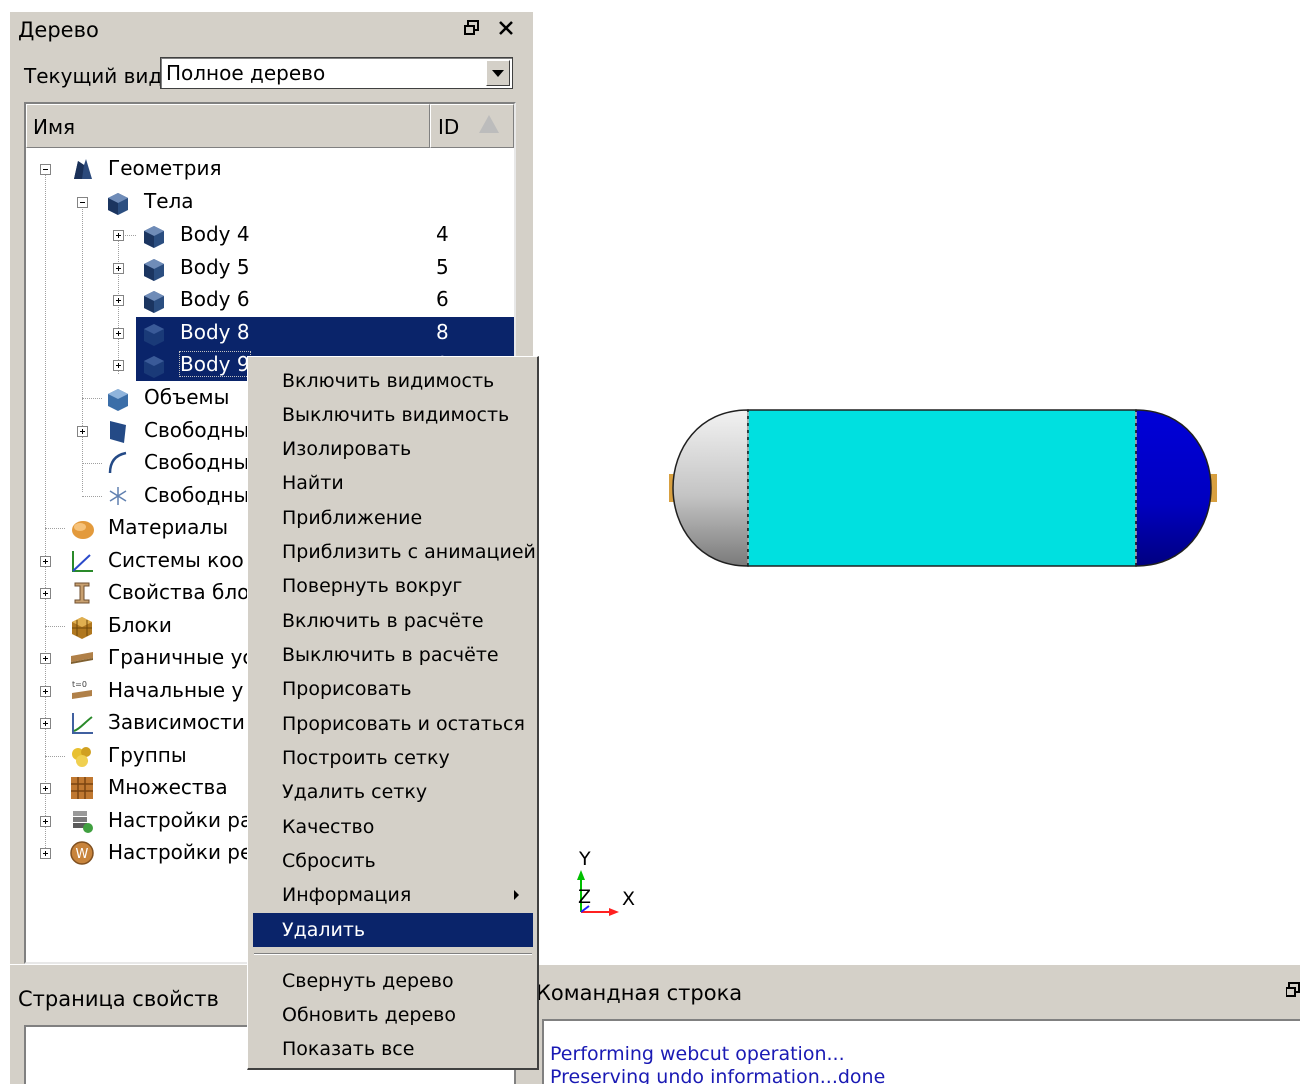 This screenshot has height=1084, width=1300. Describe the element at coordinates (393, 381) in the screenshot. I see `menu-item-show-visibility: Включить видимость` at that location.